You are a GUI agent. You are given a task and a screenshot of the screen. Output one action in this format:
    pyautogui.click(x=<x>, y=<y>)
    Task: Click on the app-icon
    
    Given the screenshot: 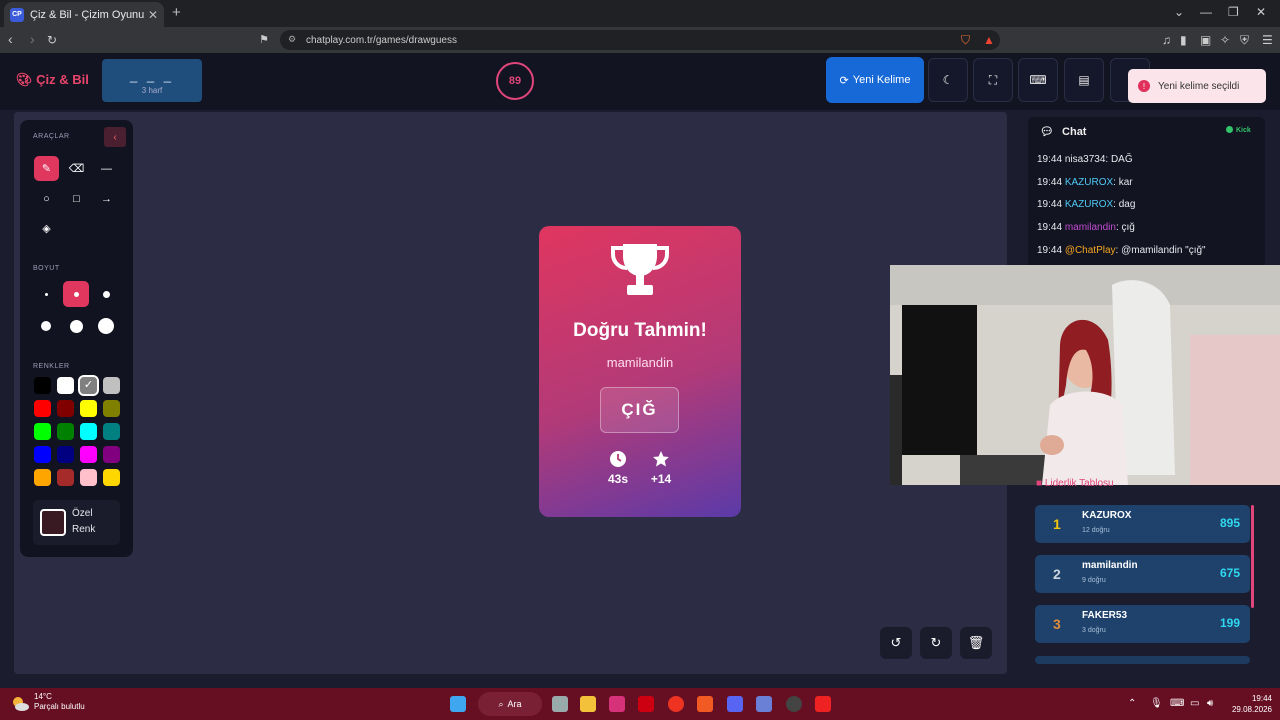 What is the action you would take?
    pyautogui.click(x=764, y=704)
    